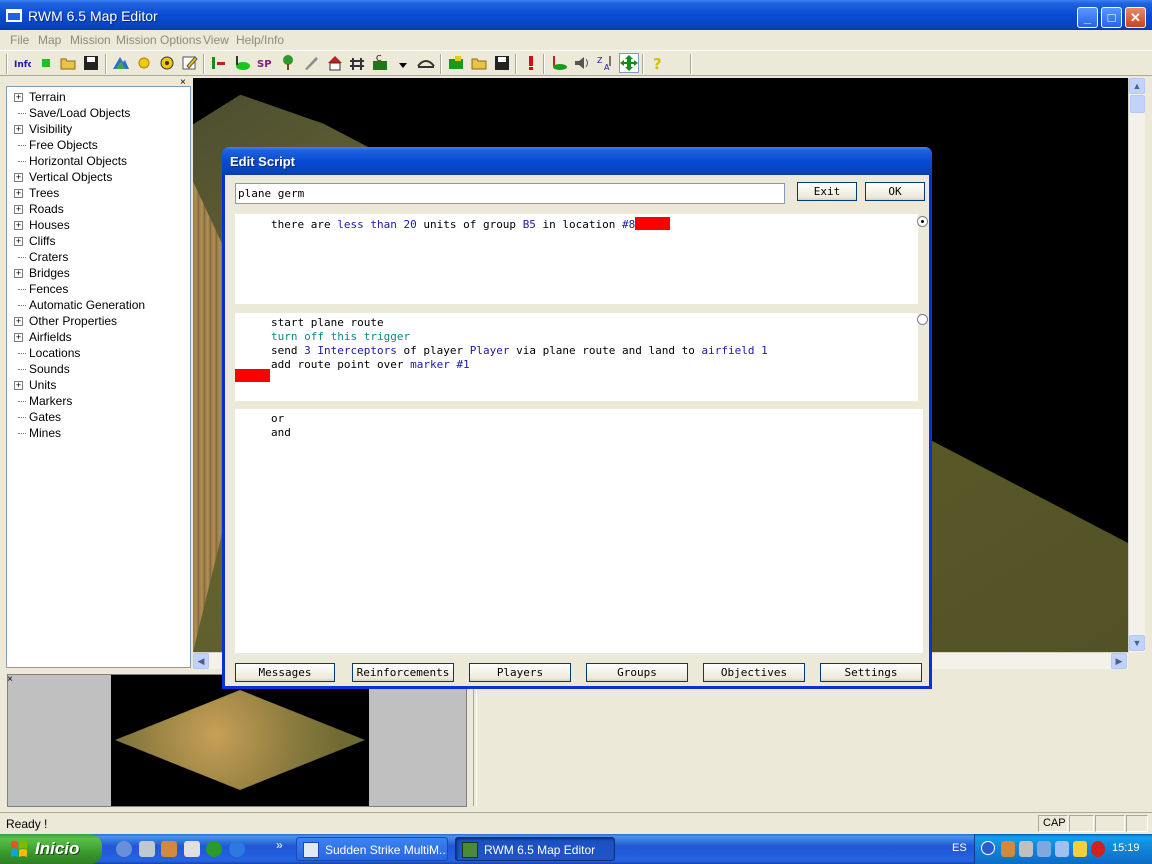 The height and width of the screenshot is (864, 1152). I want to click on script-line: add route point over marker #1, so click(370, 364).